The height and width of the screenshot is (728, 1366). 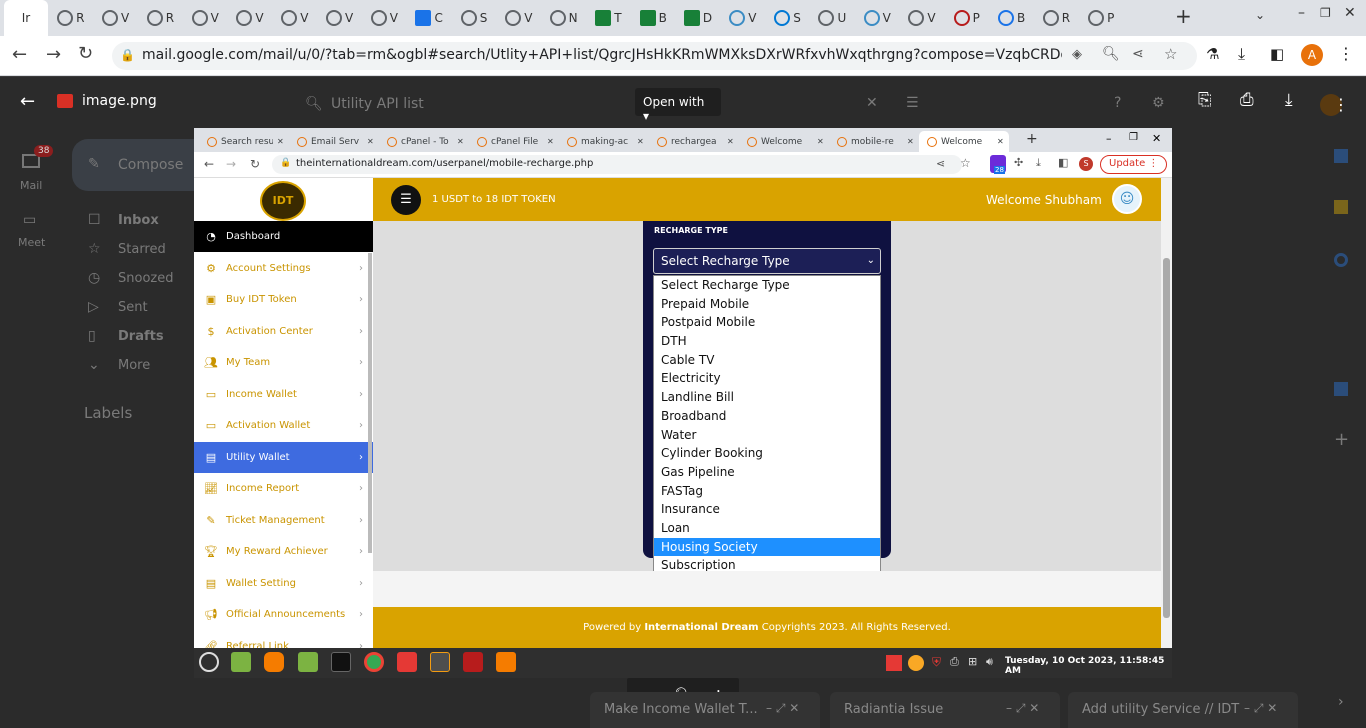 I want to click on labs-icon: ⚗, so click(x=1212, y=54).